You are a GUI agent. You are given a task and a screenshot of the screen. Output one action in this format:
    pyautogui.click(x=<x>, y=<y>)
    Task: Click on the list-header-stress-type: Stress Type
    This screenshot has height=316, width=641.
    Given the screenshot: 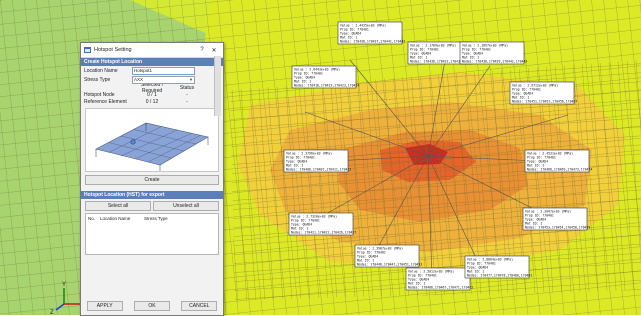 What is the action you would take?
    pyautogui.click(x=156, y=218)
    